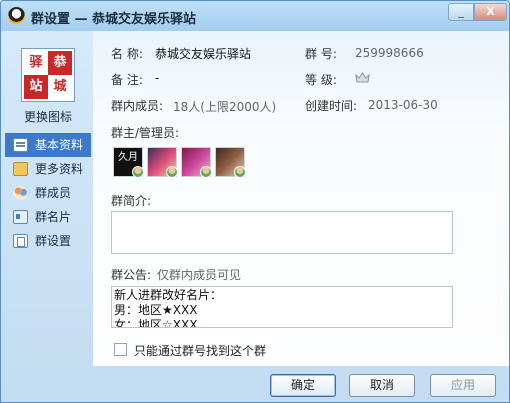 The image size is (510, 403). Describe the element at coordinates (53, 193) in the screenshot. I see `sidebar-item-label: 群成员` at that location.